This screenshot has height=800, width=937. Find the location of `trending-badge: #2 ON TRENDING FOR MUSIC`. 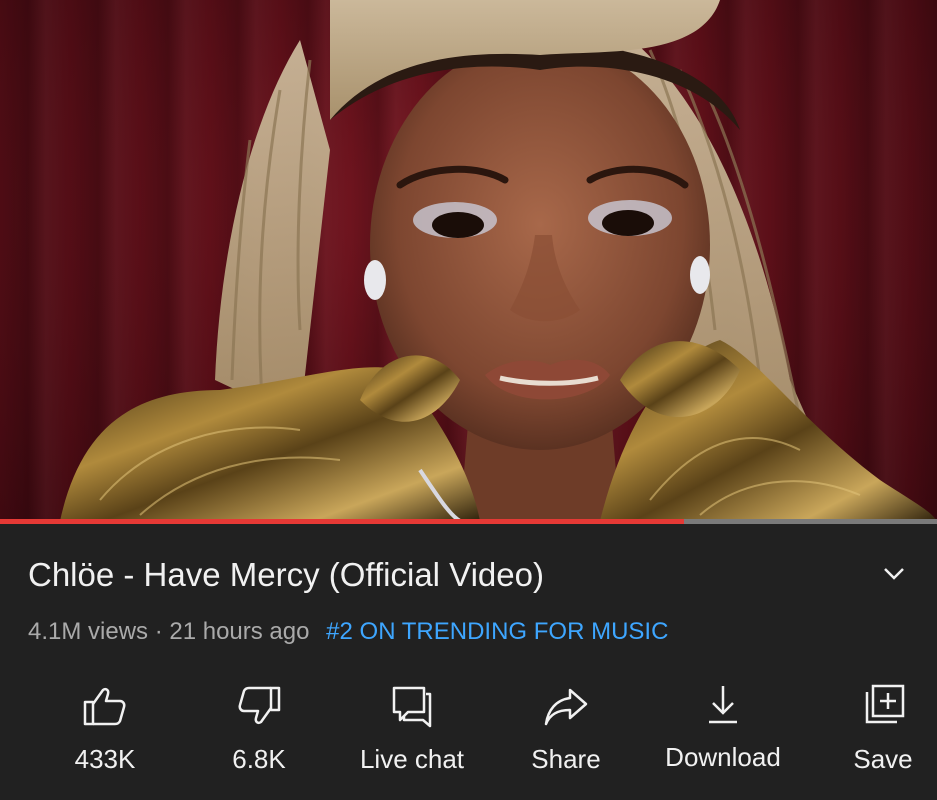

trending-badge: #2 ON TRENDING FOR MUSIC is located at coordinates (497, 631).